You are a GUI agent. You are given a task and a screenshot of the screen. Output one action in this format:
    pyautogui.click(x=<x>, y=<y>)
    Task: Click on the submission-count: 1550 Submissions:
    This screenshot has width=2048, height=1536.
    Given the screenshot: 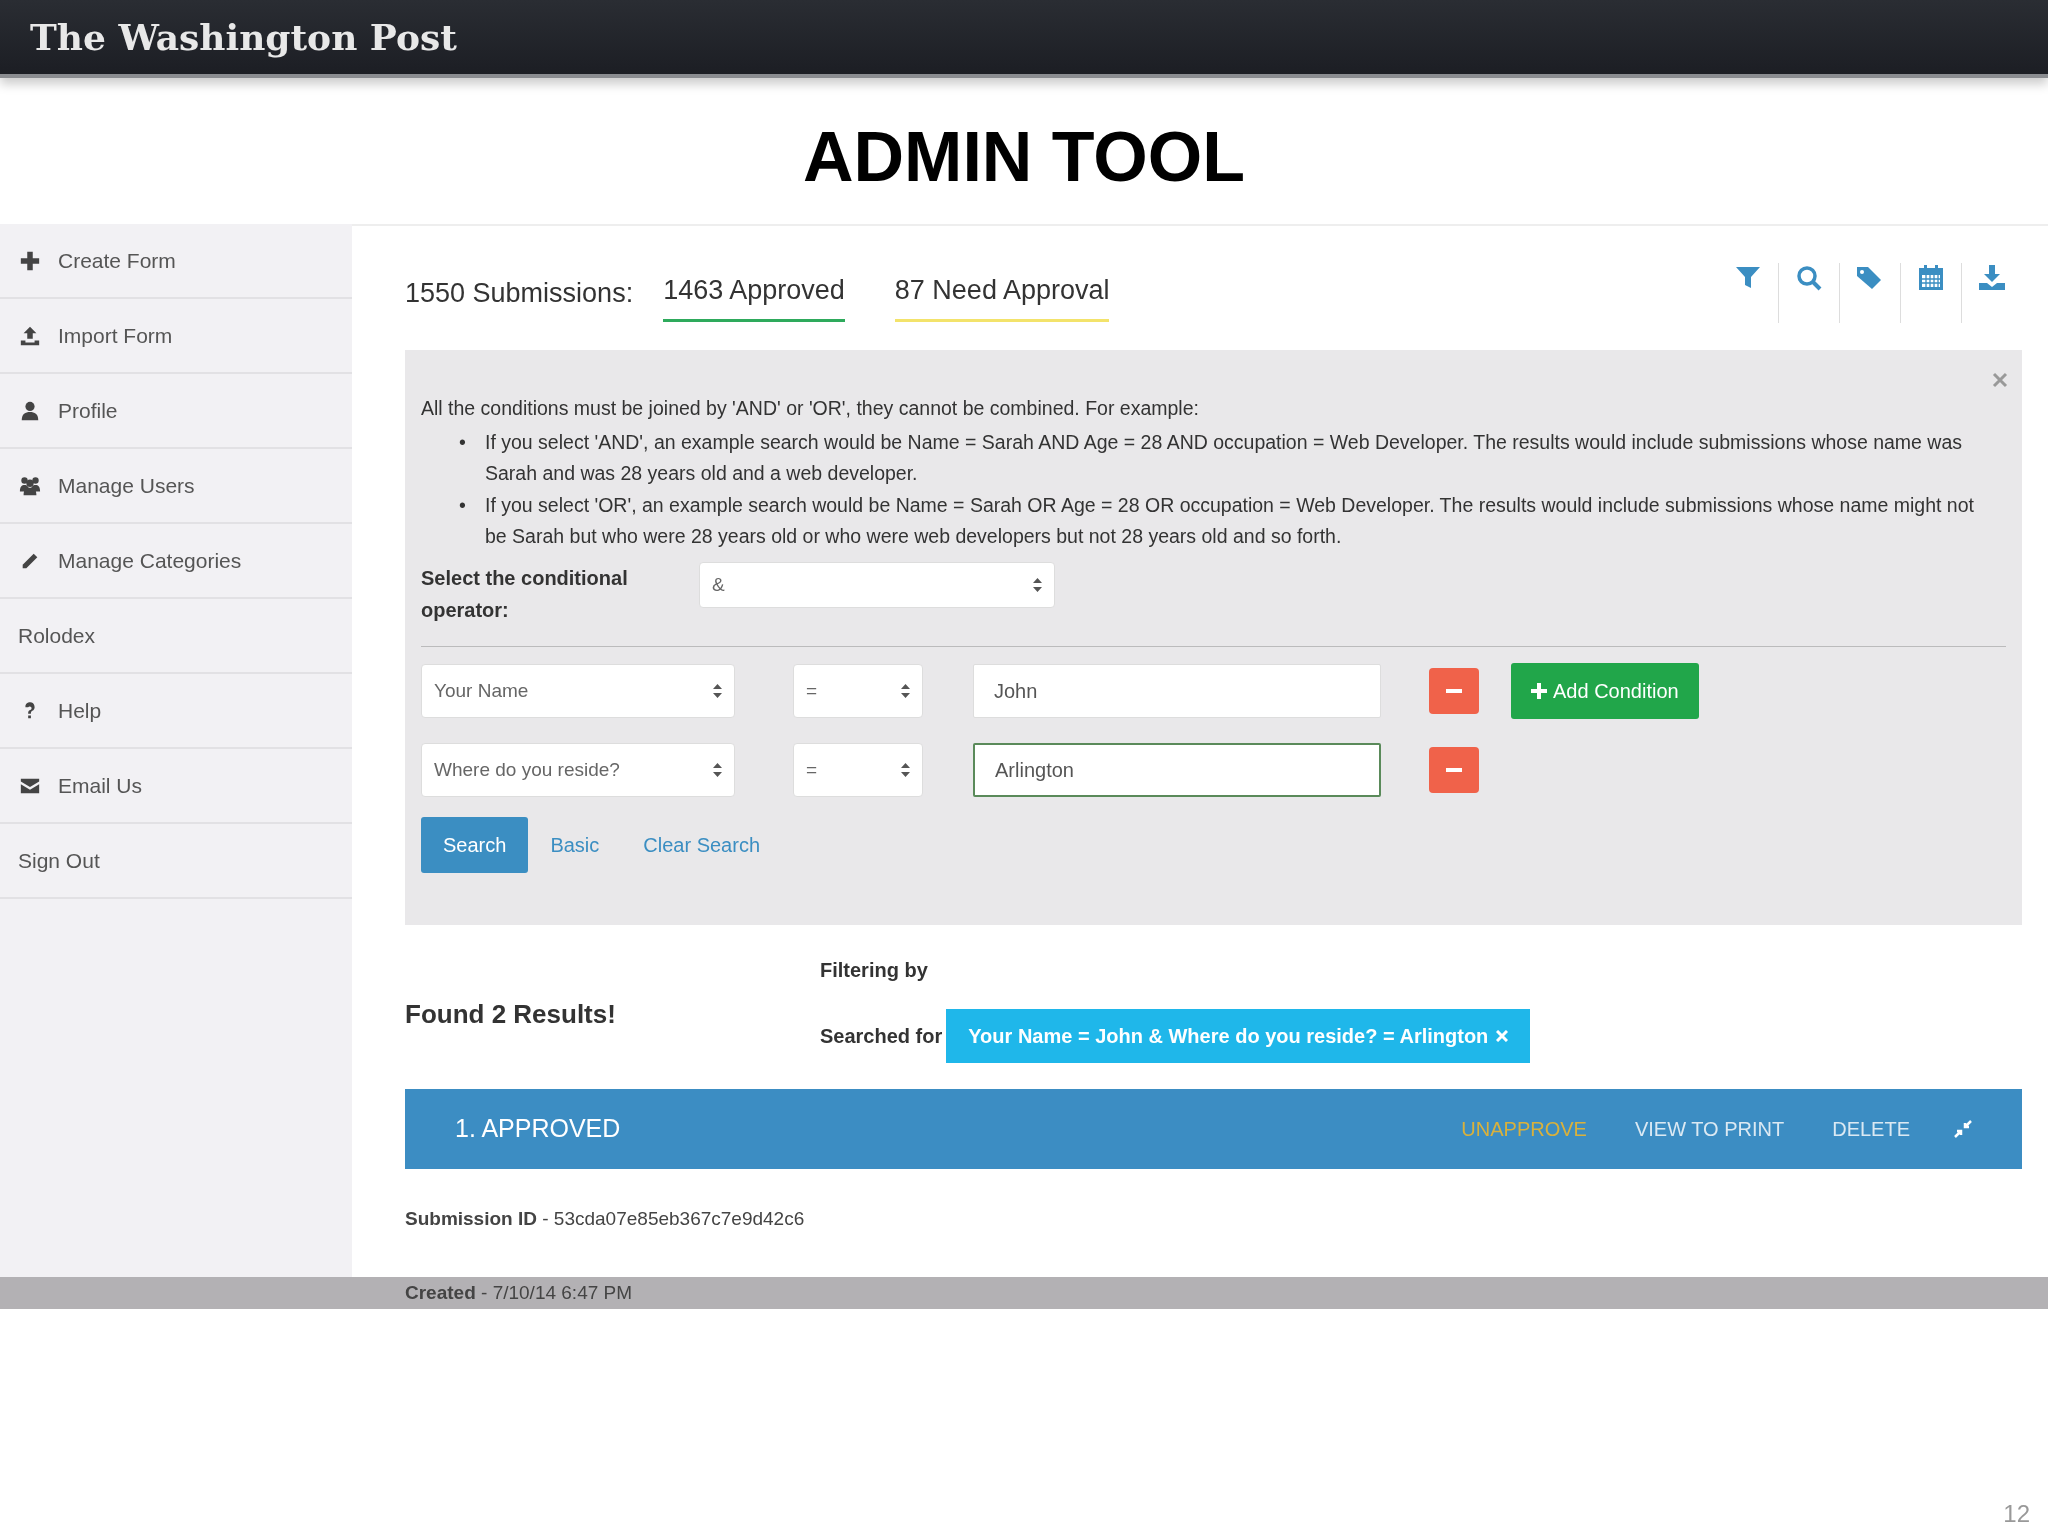 What is the action you would take?
    pyautogui.click(x=519, y=293)
    